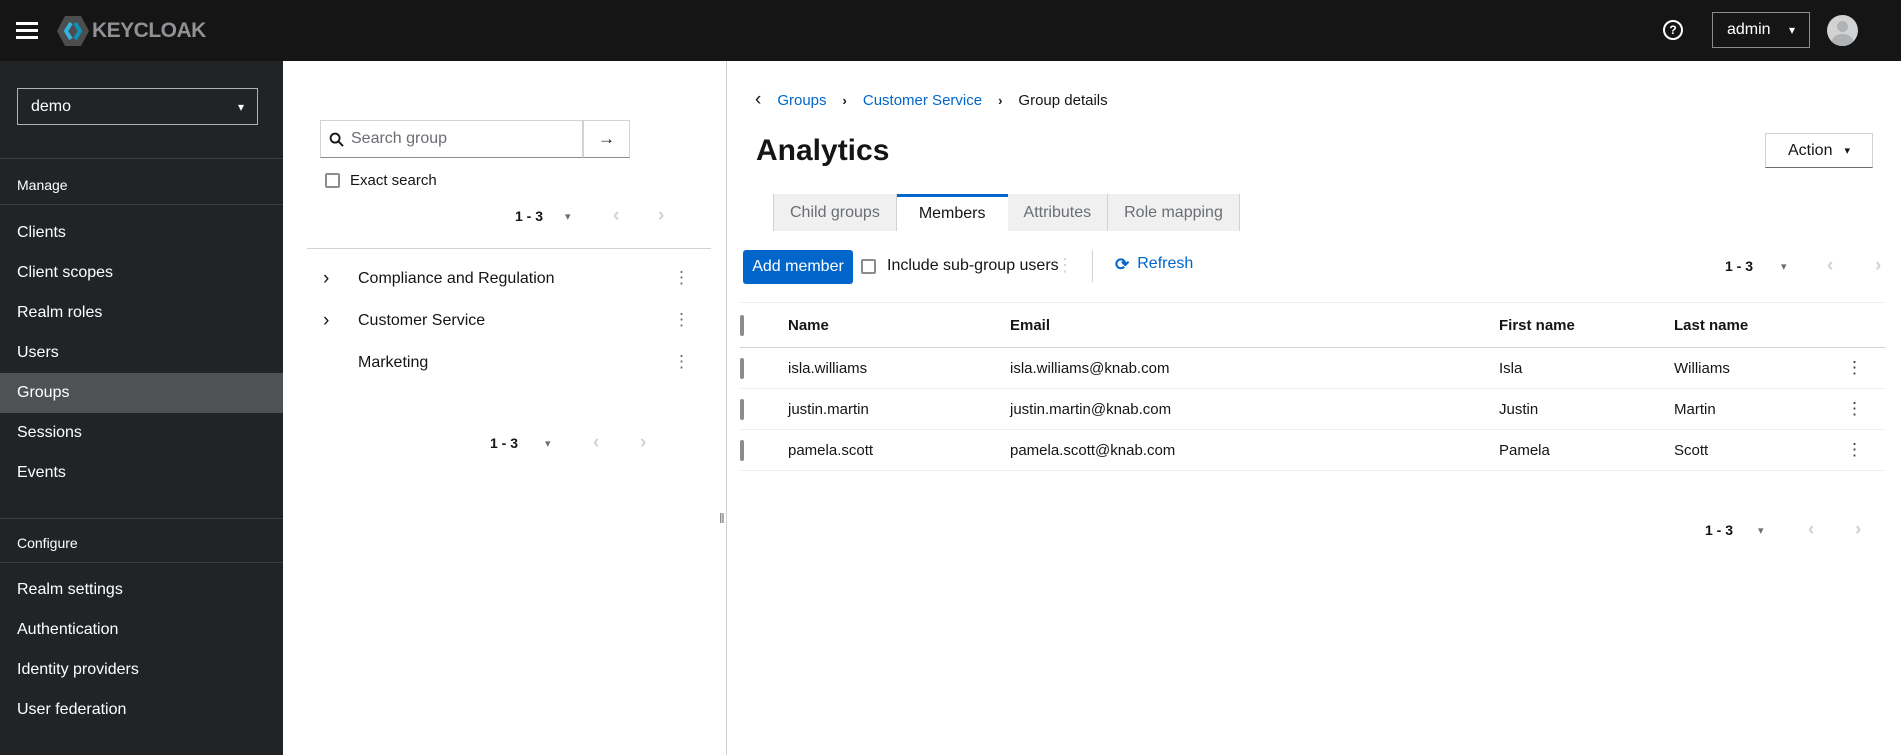 The image size is (1901, 755). What do you see at coordinates (742, 325) in the screenshot?
I see `select-all-checkbox` at bounding box center [742, 325].